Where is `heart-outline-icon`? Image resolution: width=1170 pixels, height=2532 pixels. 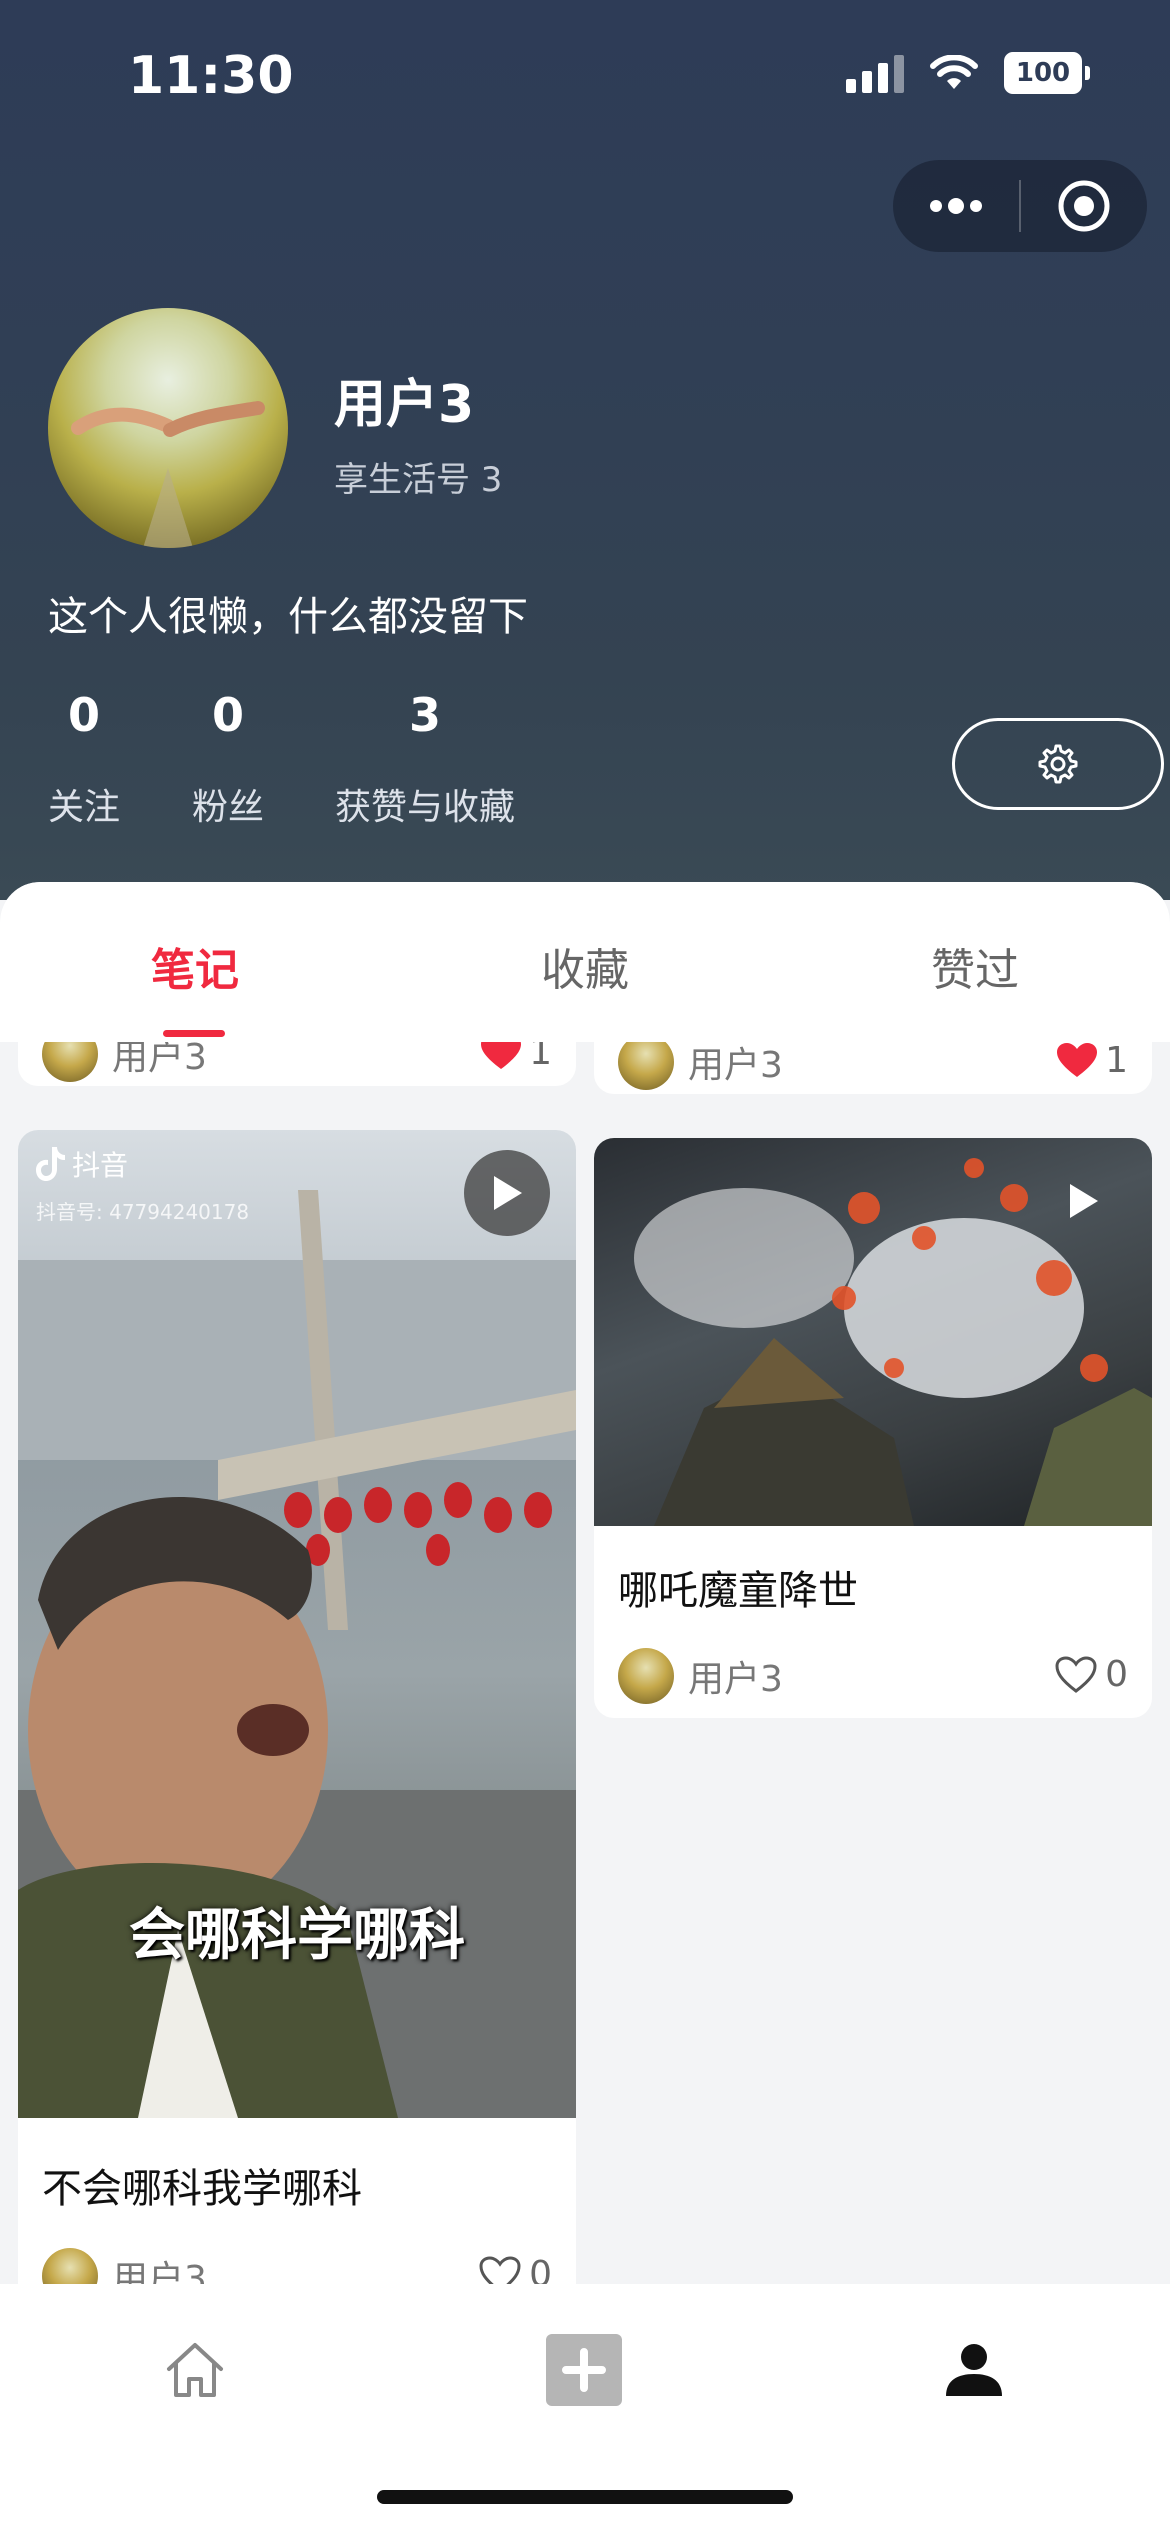 heart-outline-icon is located at coordinates (1076, 1674).